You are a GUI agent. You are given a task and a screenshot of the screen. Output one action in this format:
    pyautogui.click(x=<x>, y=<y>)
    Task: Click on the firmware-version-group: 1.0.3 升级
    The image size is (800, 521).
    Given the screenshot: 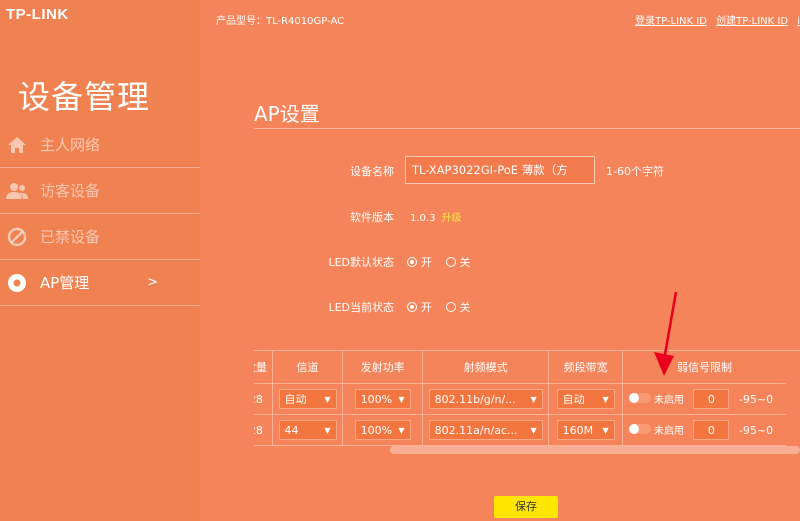 What is the action you would take?
    pyautogui.click(x=435, y=216)
    